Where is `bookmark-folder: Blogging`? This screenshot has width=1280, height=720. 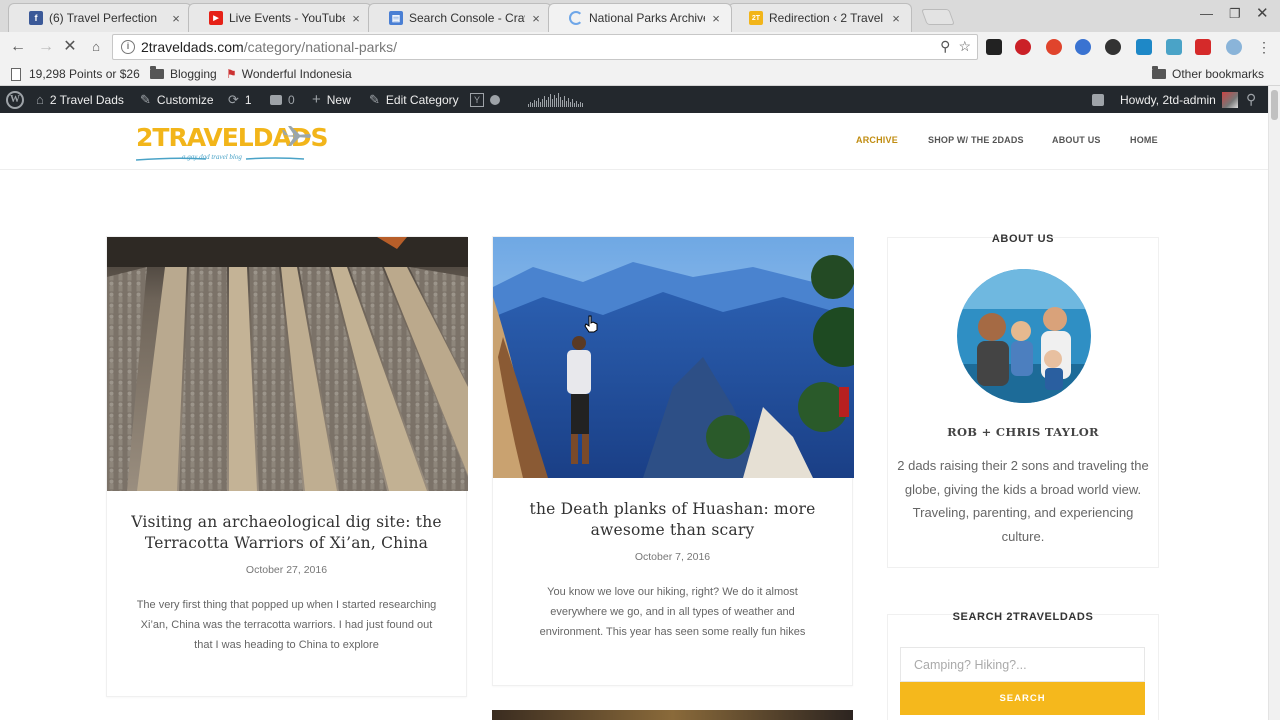
bookmark-folder: Blogging is located at coordinates (183, 74).